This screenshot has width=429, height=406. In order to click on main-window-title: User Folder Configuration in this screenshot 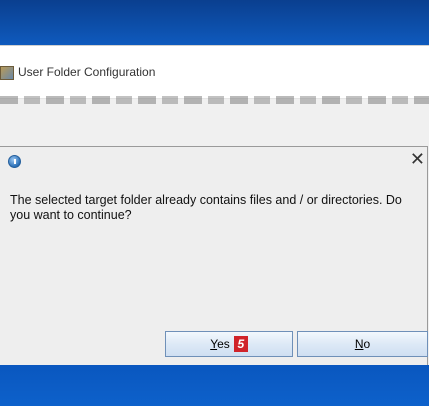, I will do `click(87, 72)`.